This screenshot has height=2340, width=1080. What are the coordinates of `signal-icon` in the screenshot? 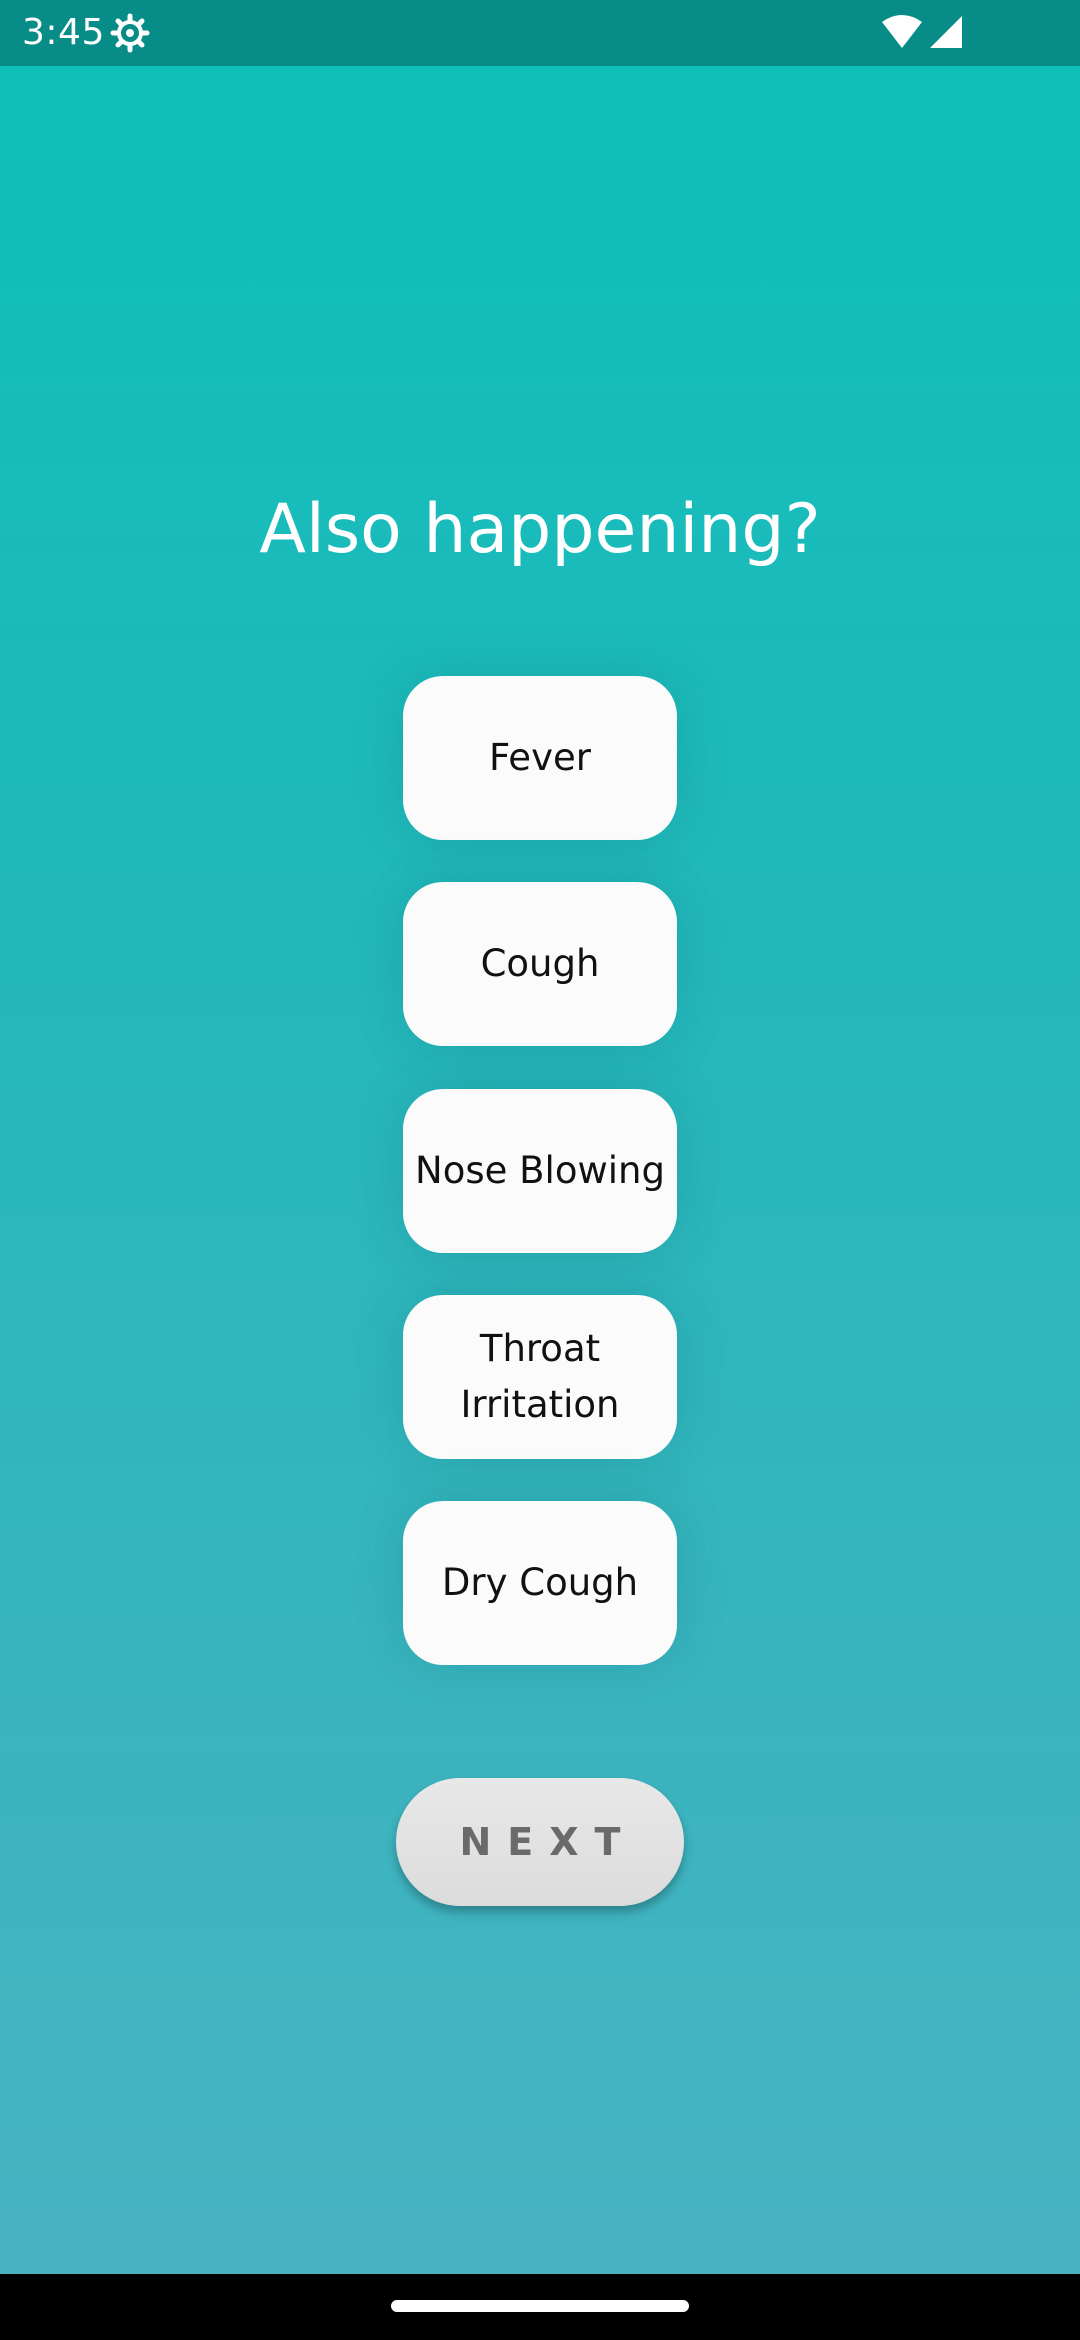 It's located at (946, 32).